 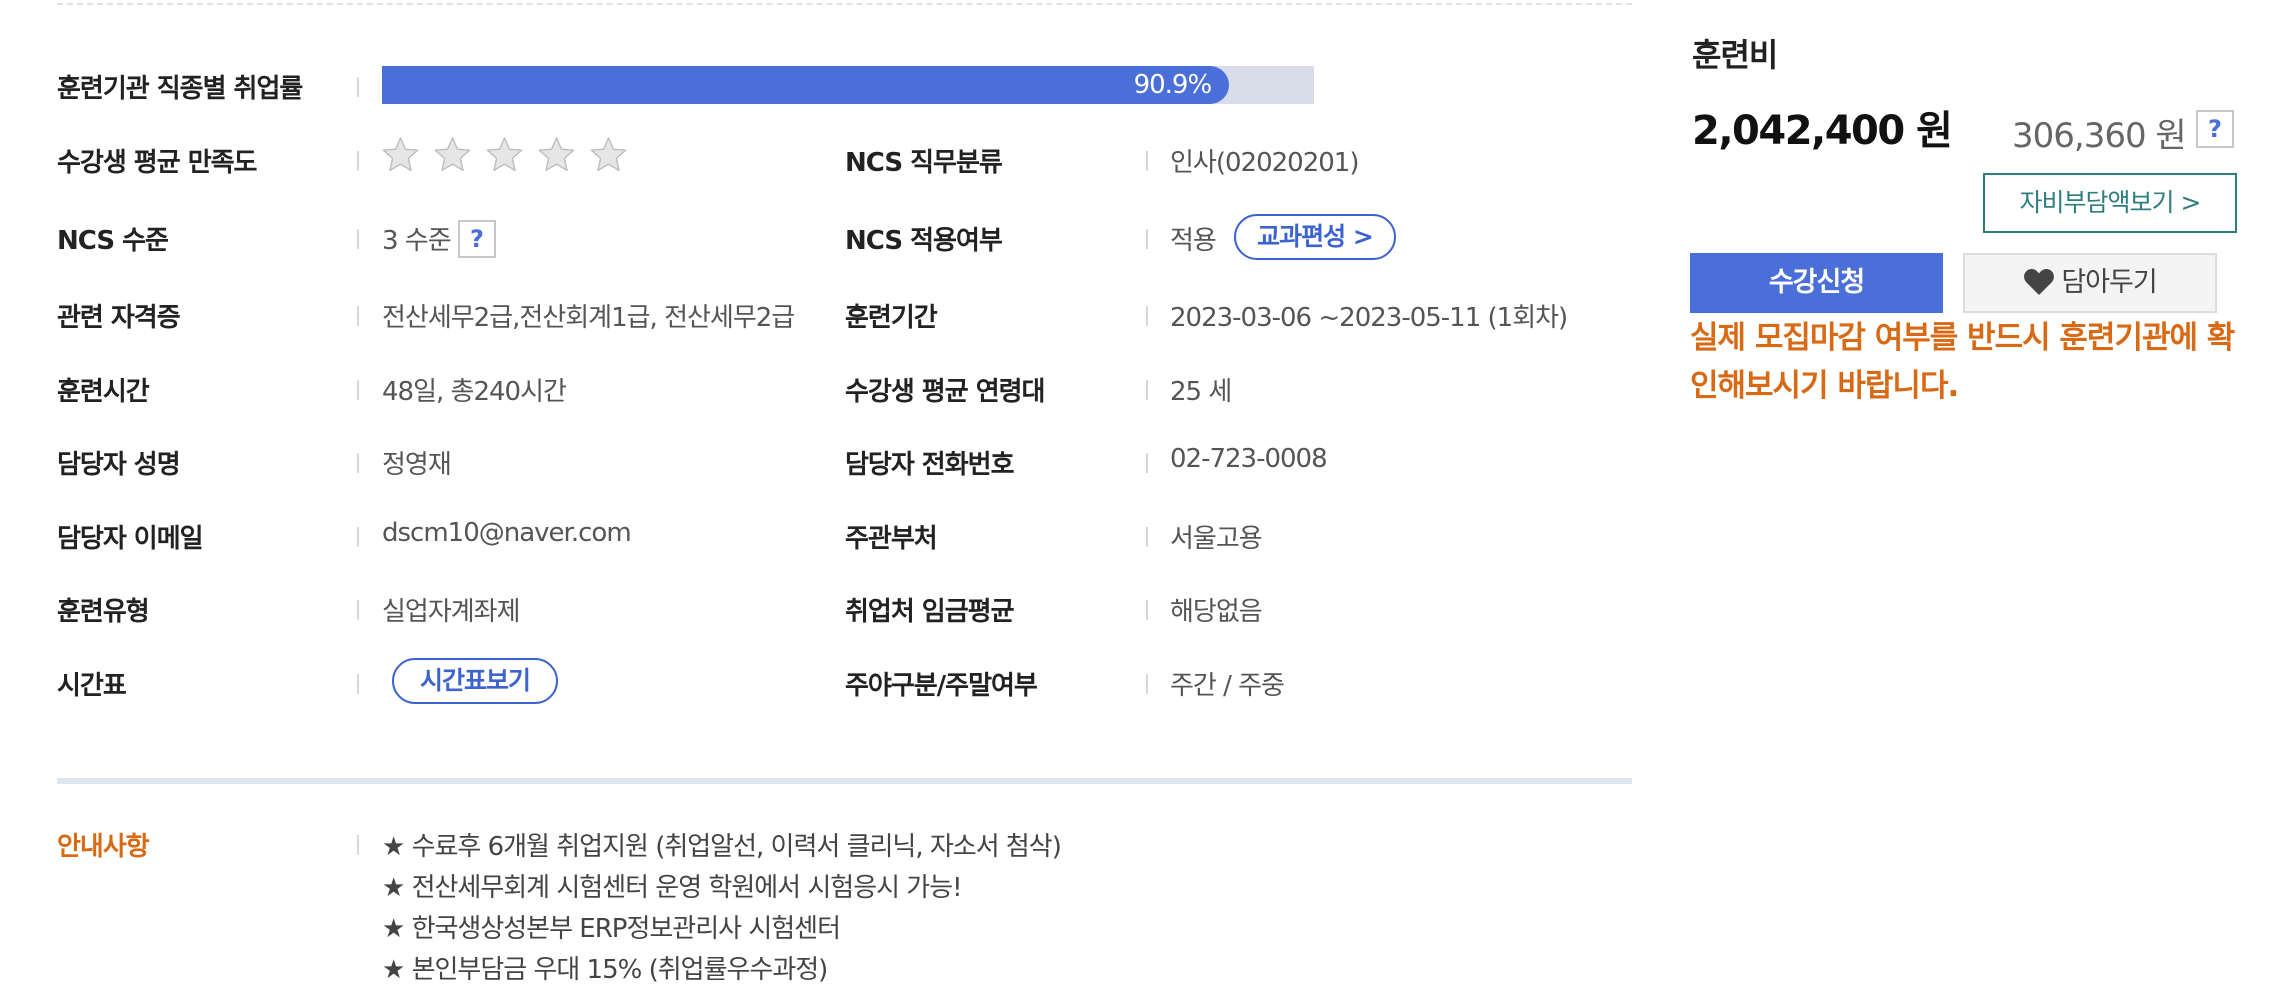 What do you see at coordinates (119, 465) in the screenshot?
I see `manager-name-label: 담당자 성명` at bounding box center [119, 465].